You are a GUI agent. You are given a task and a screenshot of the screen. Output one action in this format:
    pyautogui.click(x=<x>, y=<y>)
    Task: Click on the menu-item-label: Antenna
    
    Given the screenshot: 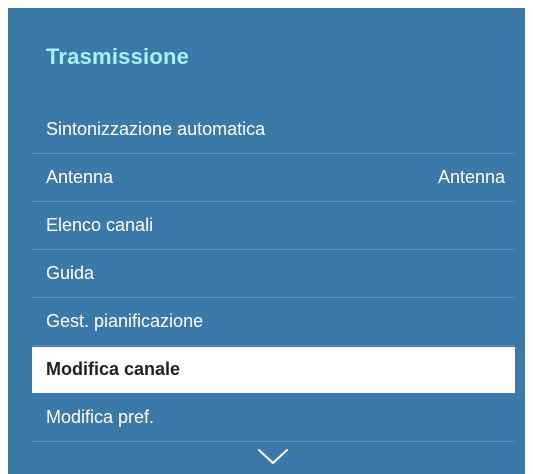 What is the action you would take?
    pyautogui.click(x=80, y=177)
    